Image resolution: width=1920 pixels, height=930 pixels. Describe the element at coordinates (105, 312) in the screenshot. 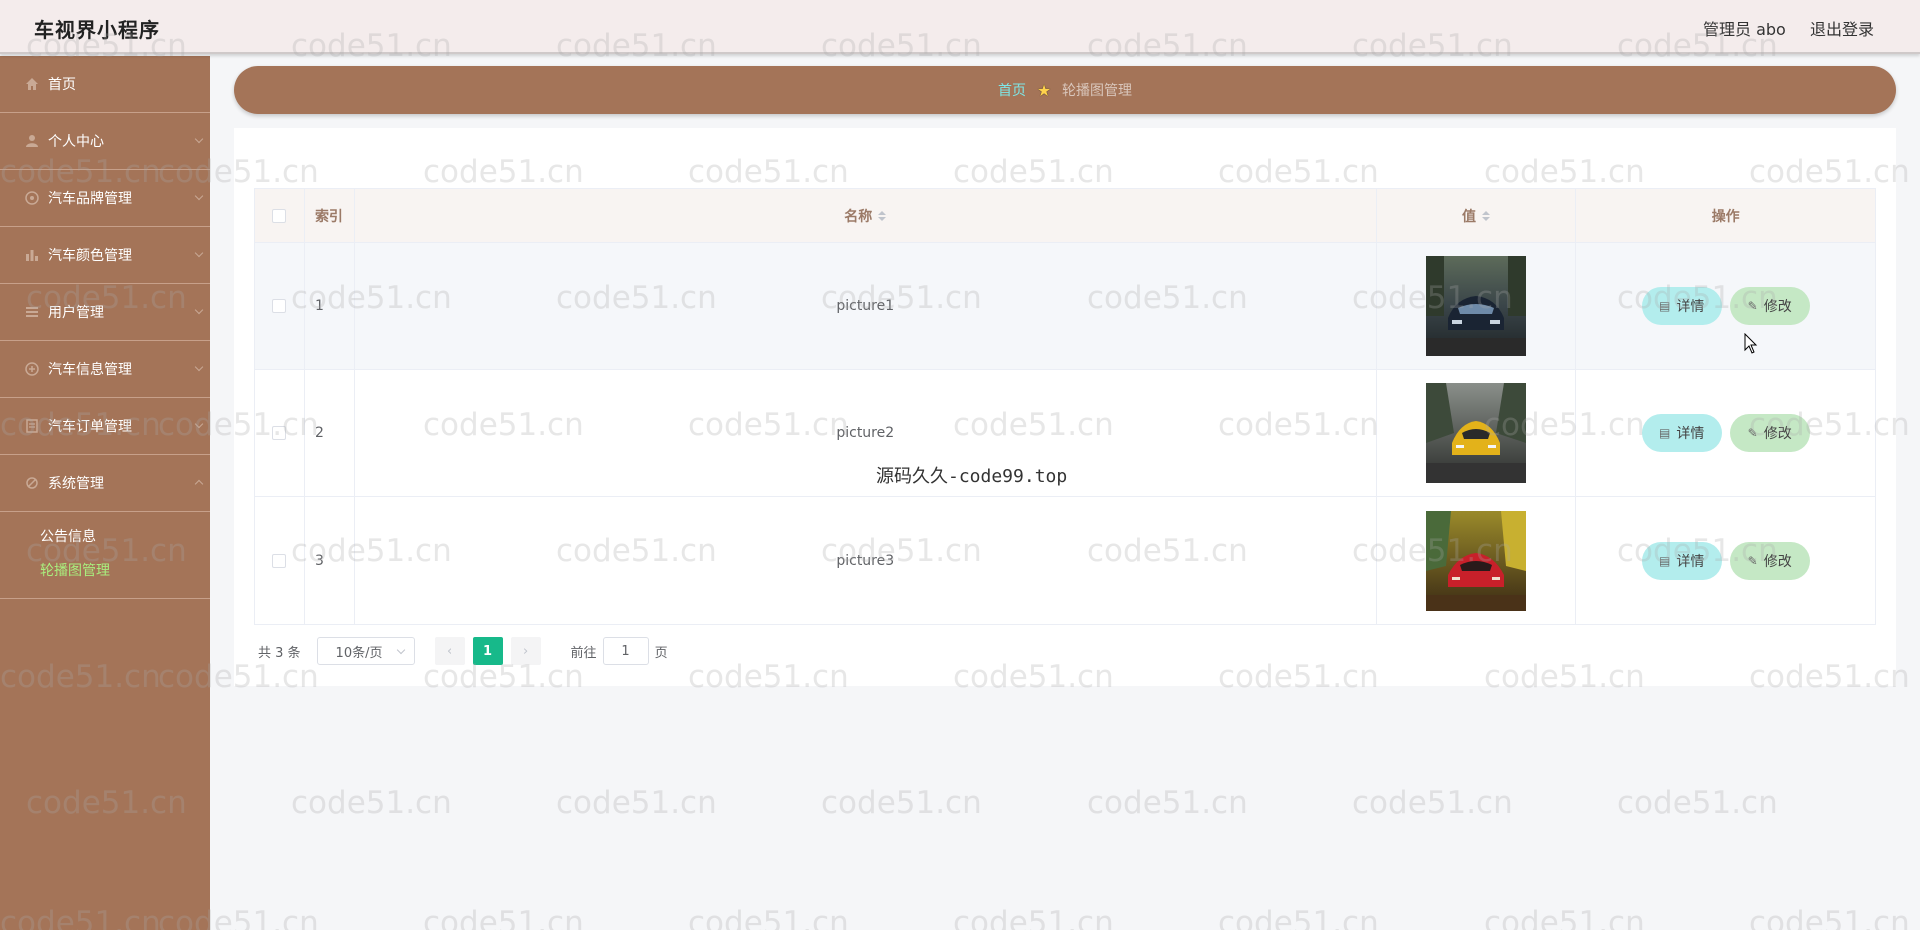

I see `sidebar-item-users: 用户管理` at that location.